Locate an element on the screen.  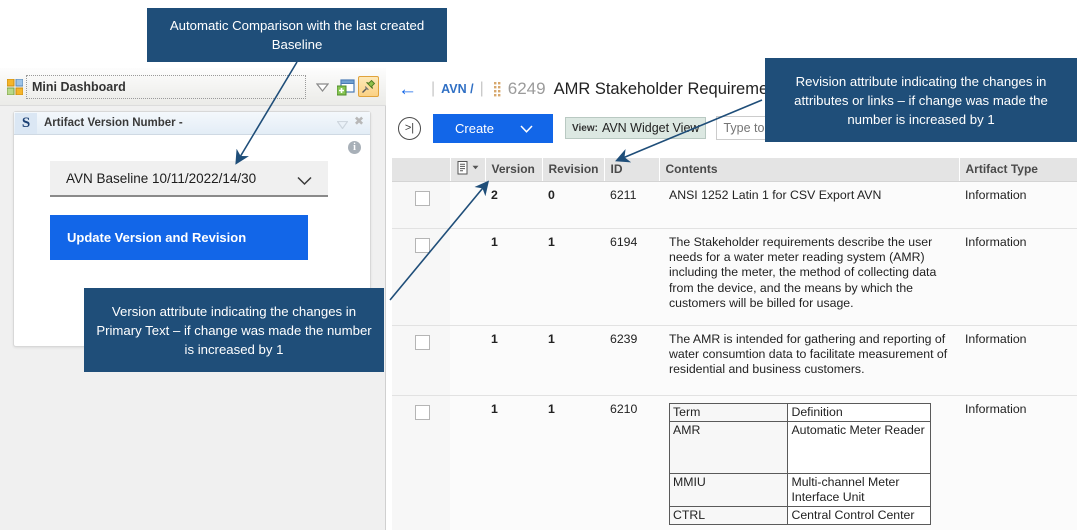
glossary-header-term: Term is located at coordinates (728, 412).